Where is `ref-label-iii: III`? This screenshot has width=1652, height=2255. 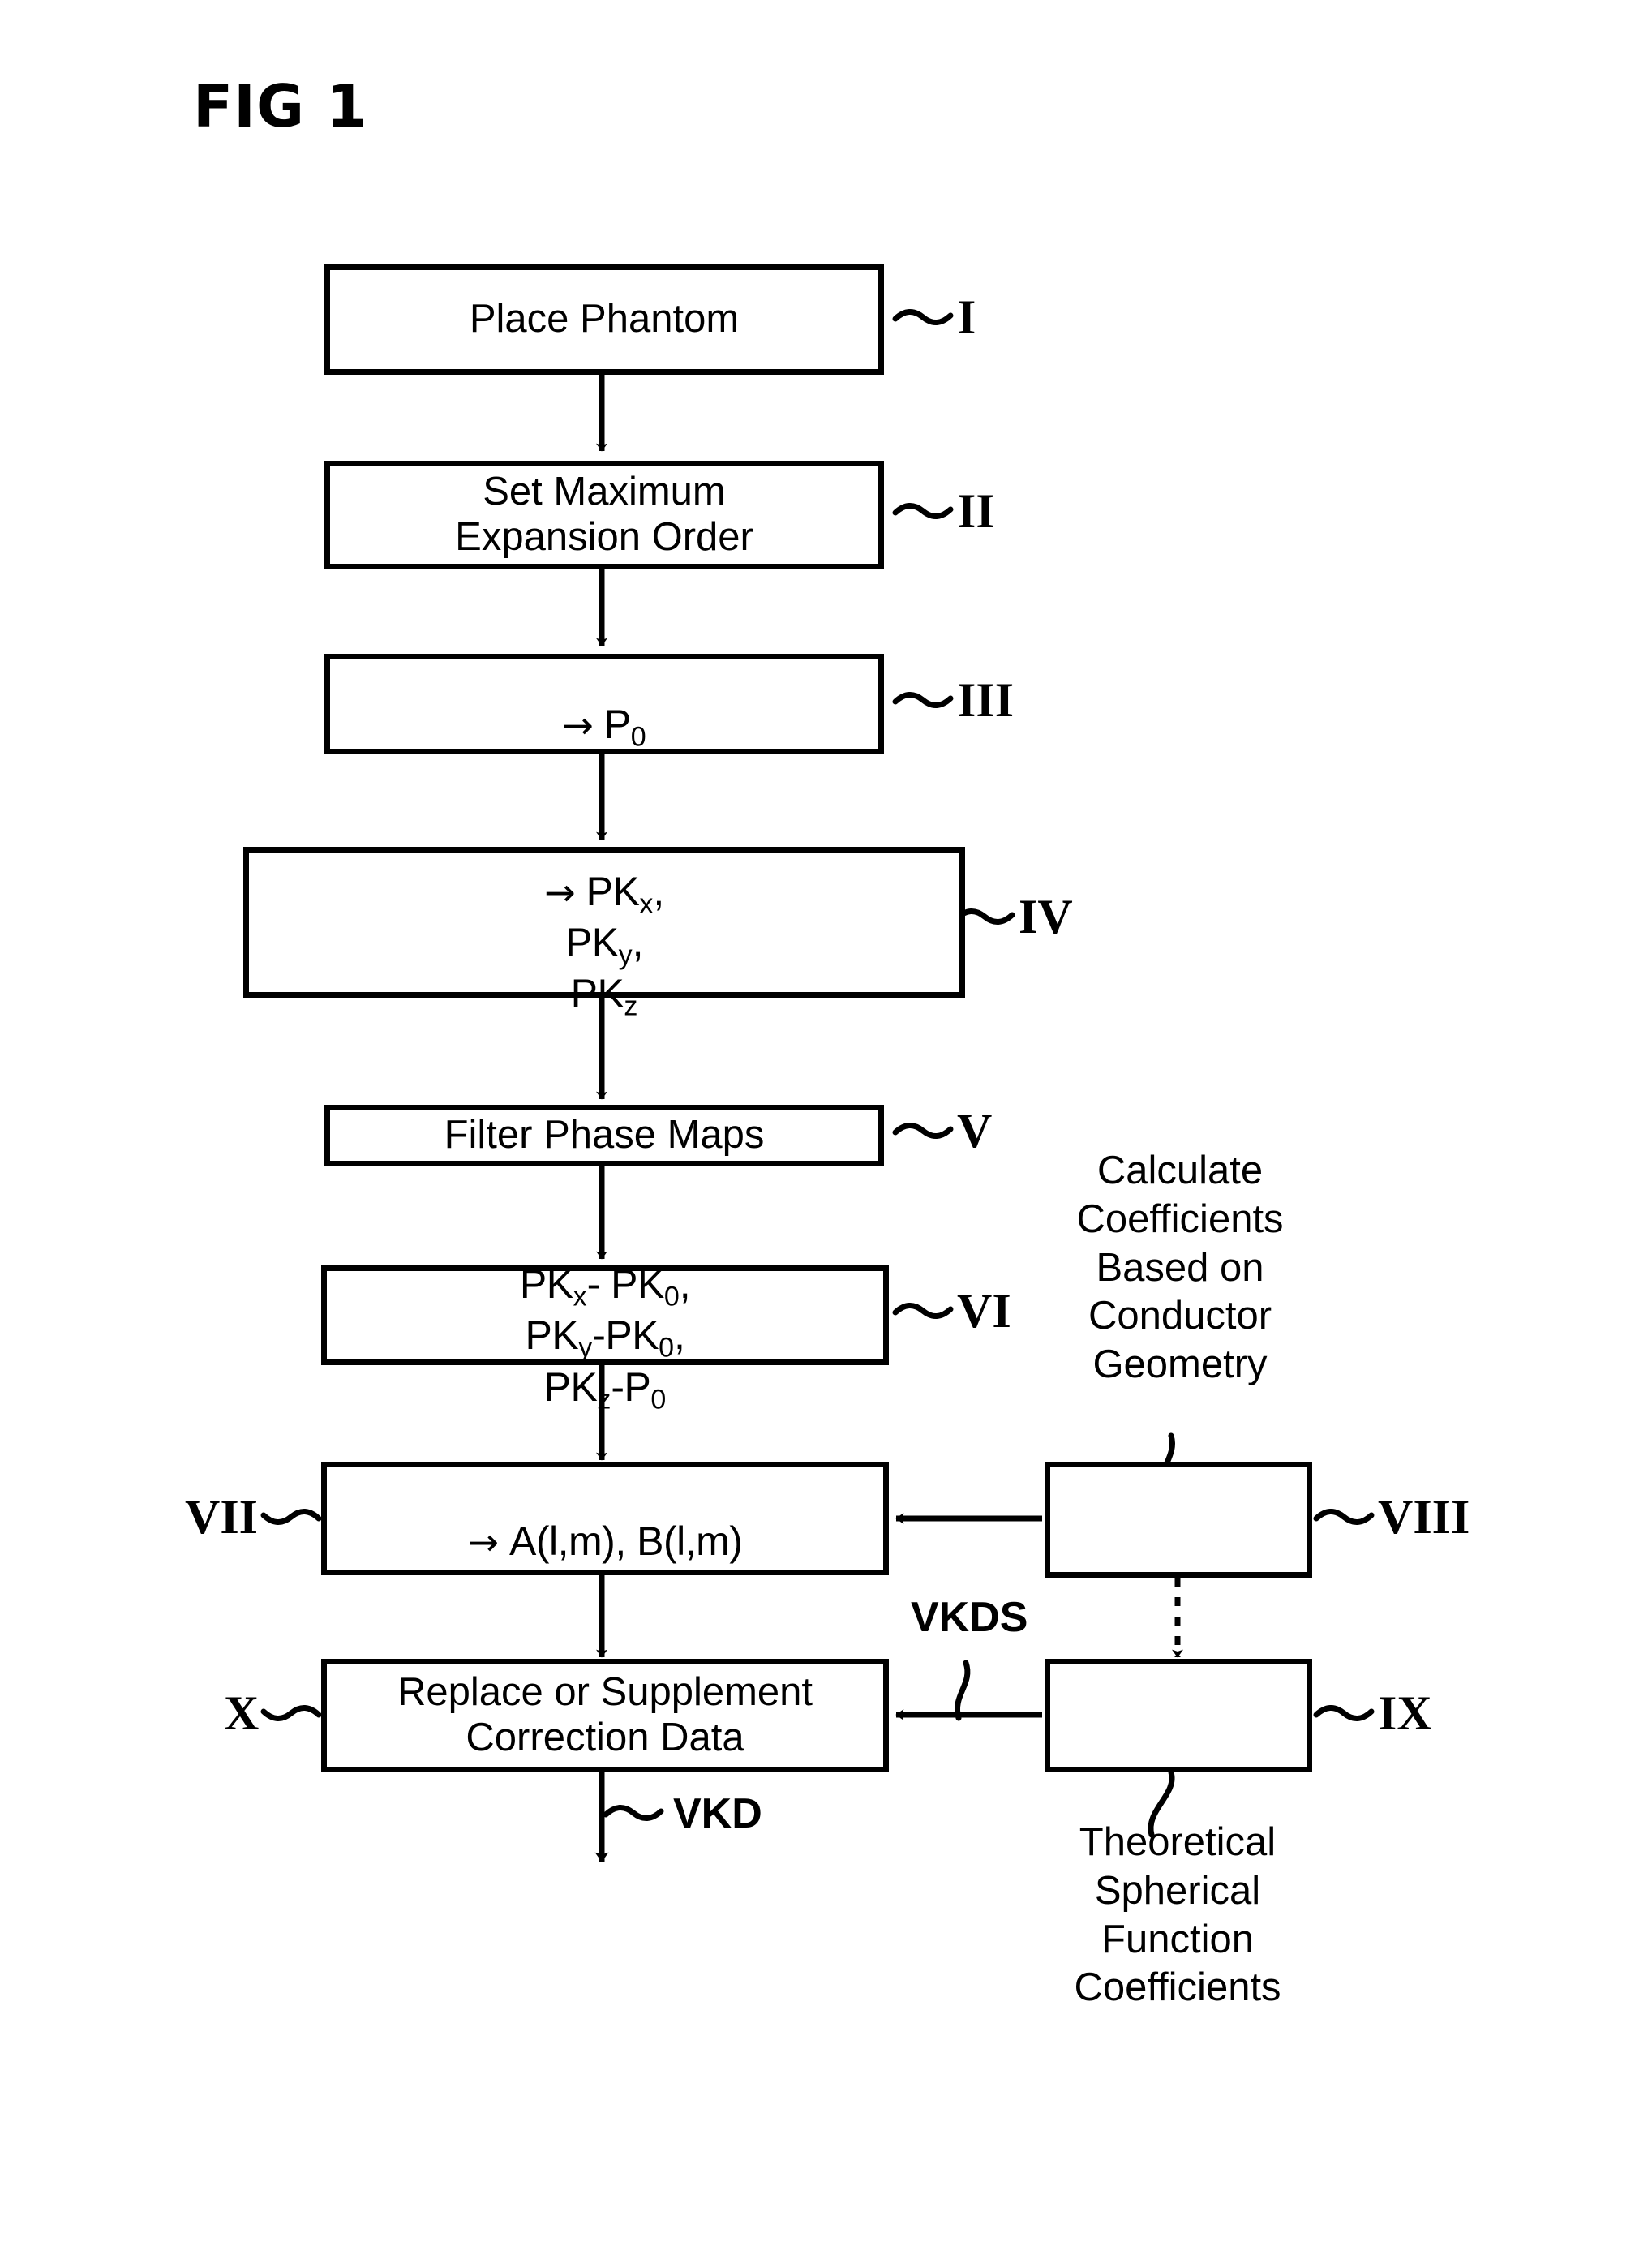 ref-label-iii: III is located at coordinates (986, 700).